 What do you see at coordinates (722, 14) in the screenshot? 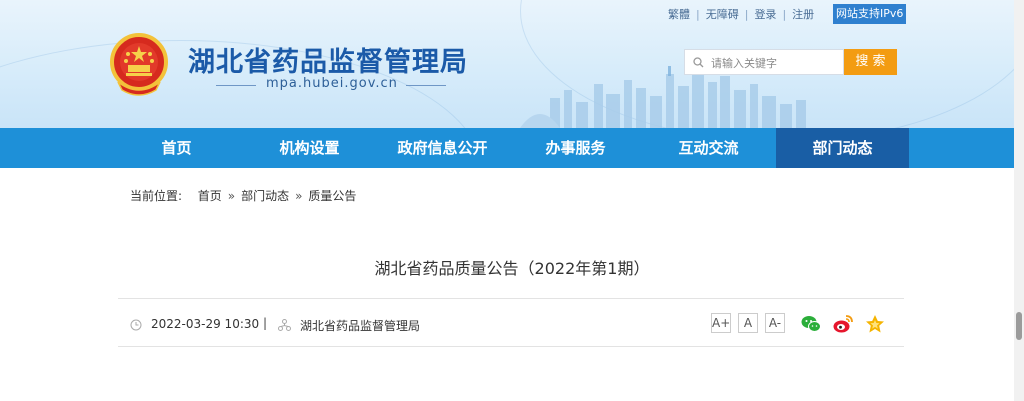
I see `accessibility-link: 无障碍` at bounding box center [722, 14].